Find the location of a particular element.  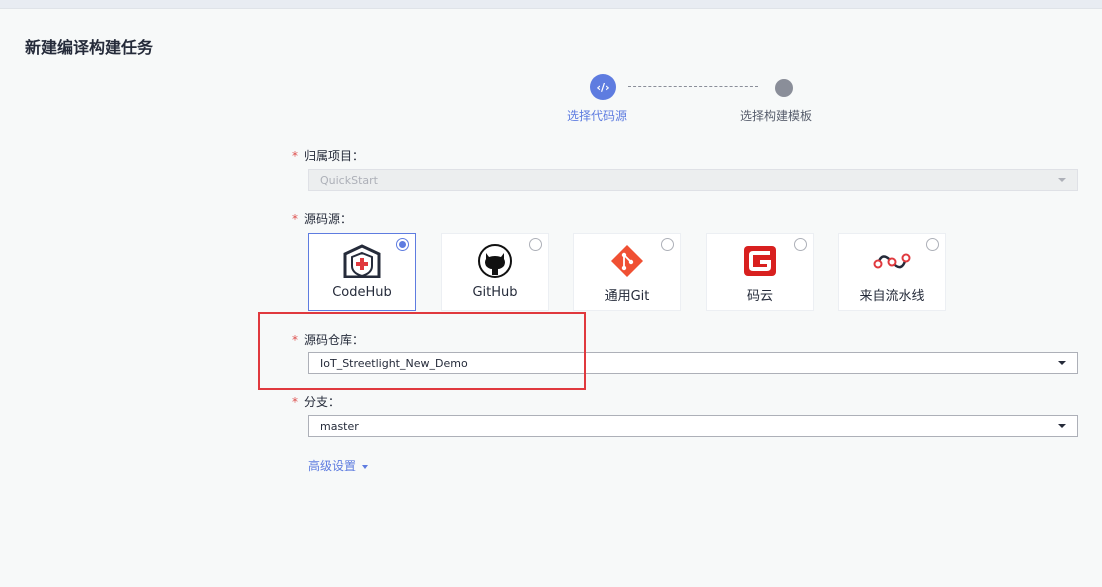

github-icon is located at coordinates (495, 261).